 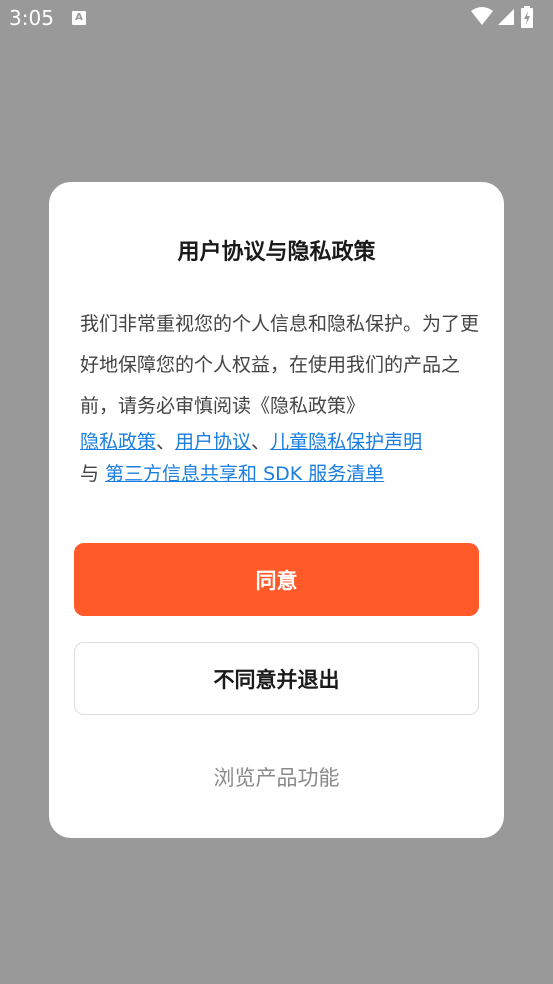 I want to click on browse-products-link: 浏览产品功能, so click(x=276, y=777).